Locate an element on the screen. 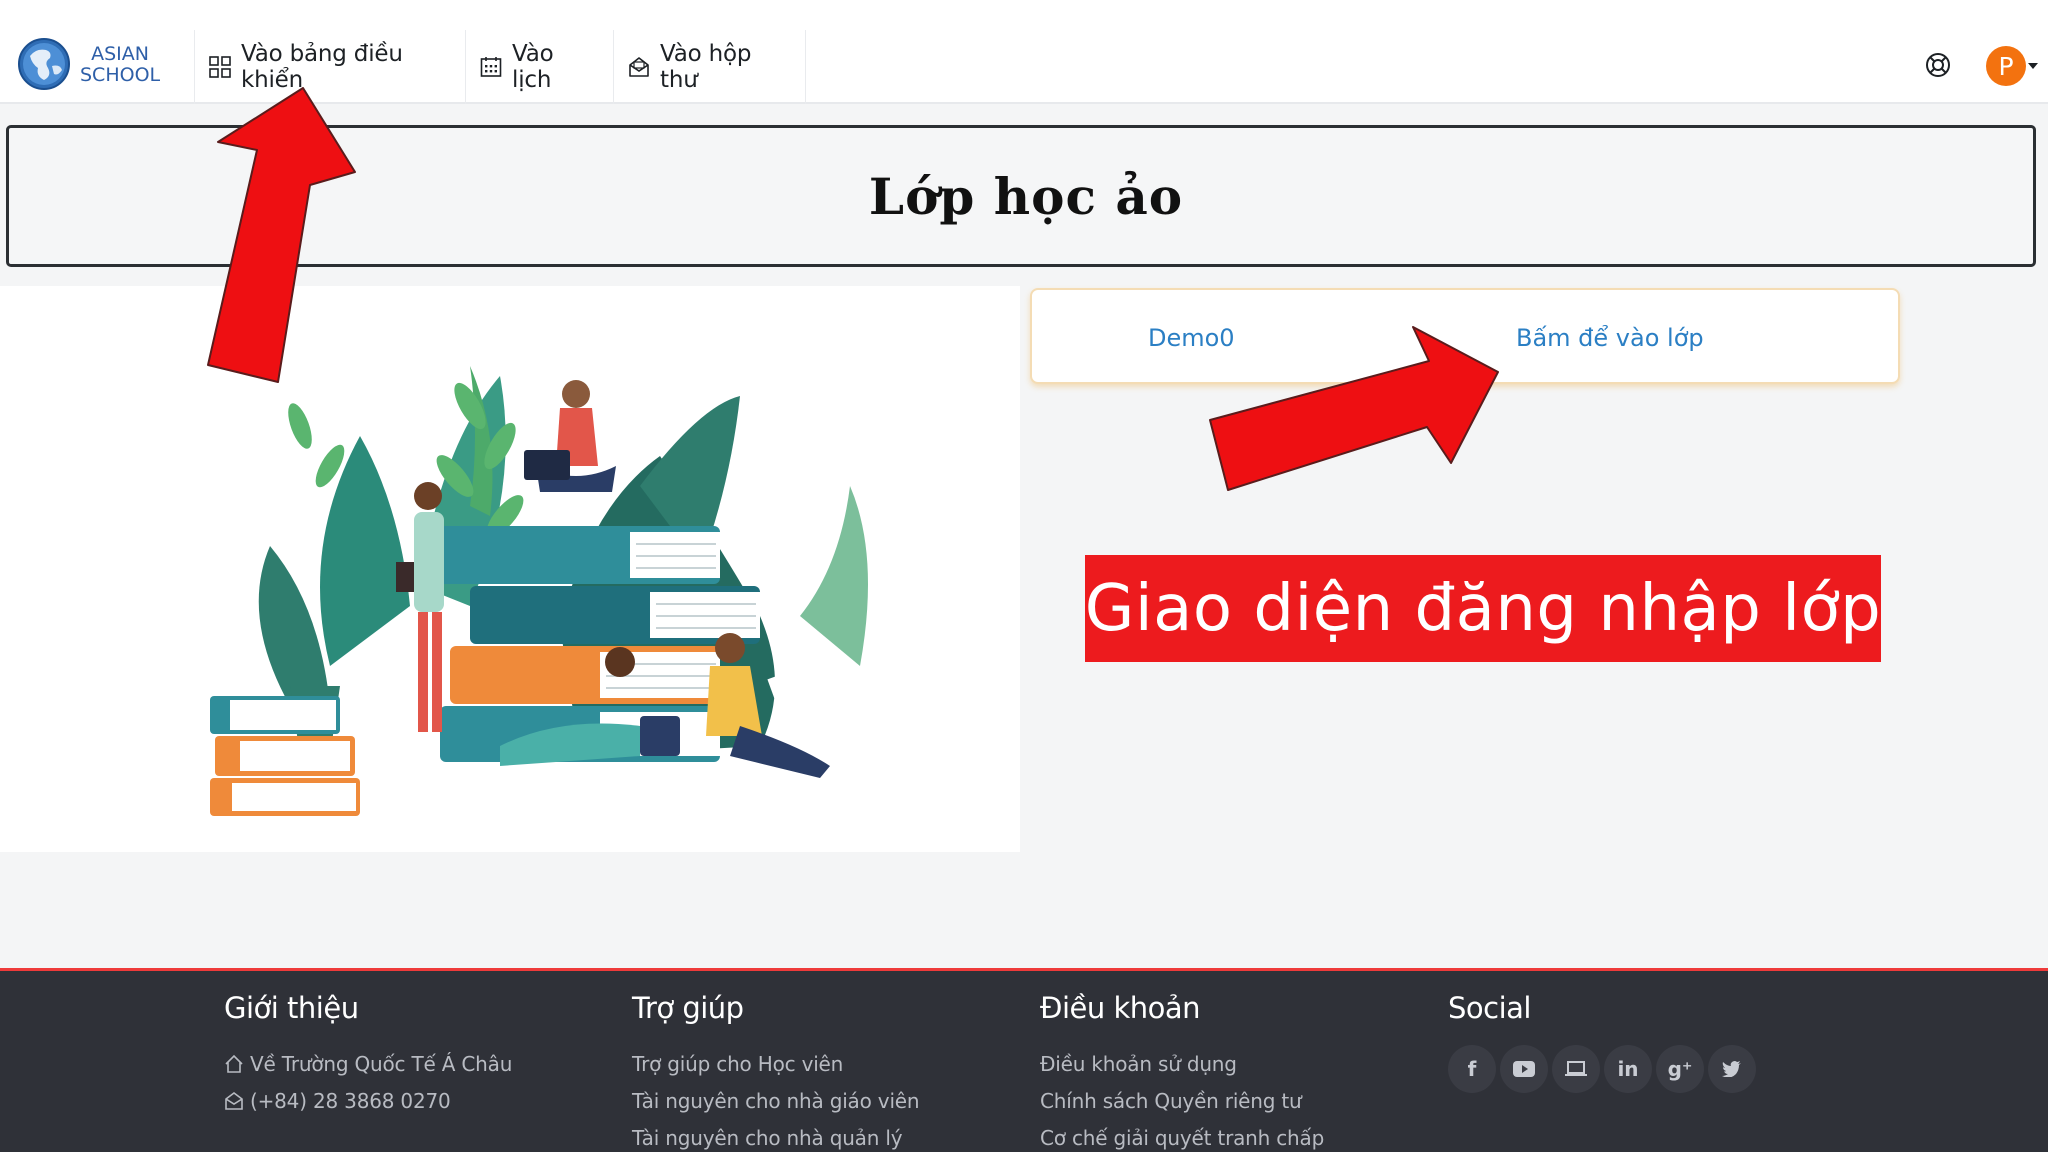  asian-school-logo: ASIAN SCHOOL is located at coordinates (93, 66).